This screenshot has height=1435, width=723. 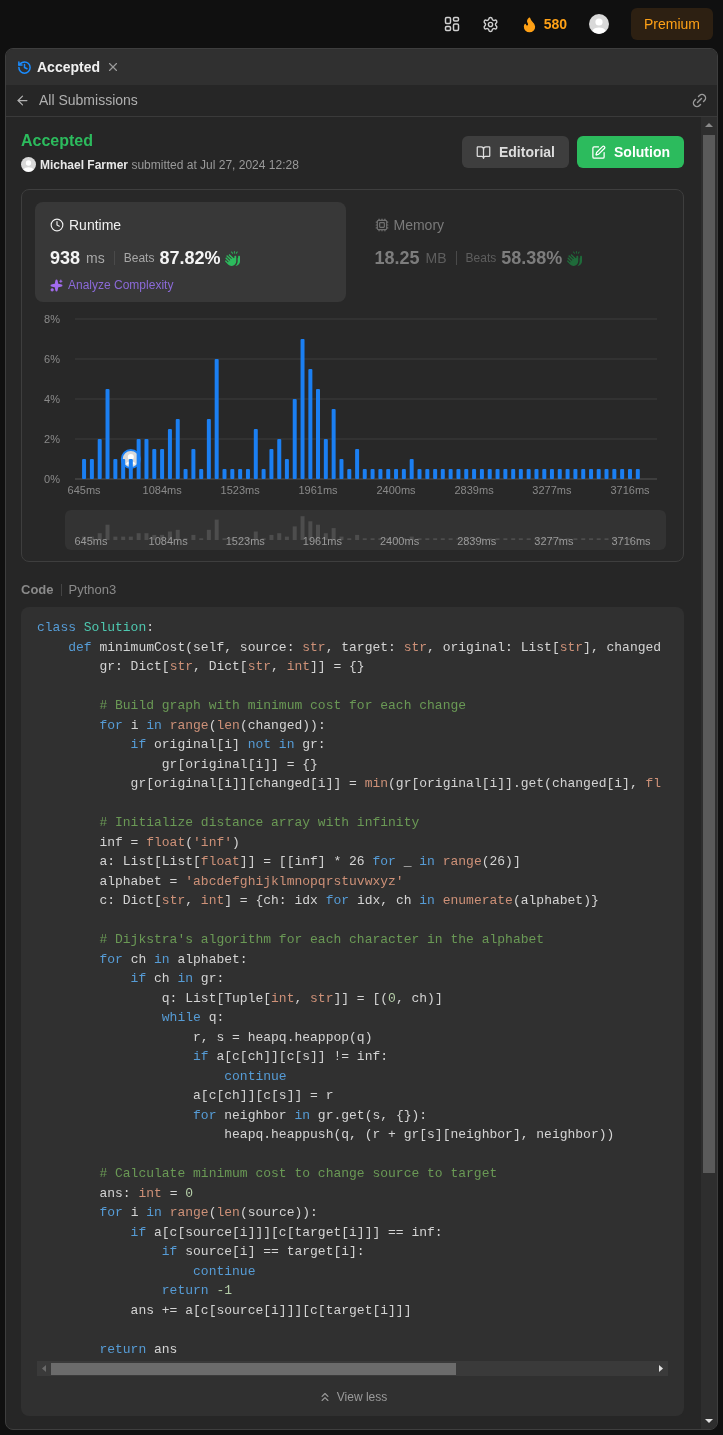 I want to click on code-line: for i in range(len(source)):, so click(x=208, y=1213).